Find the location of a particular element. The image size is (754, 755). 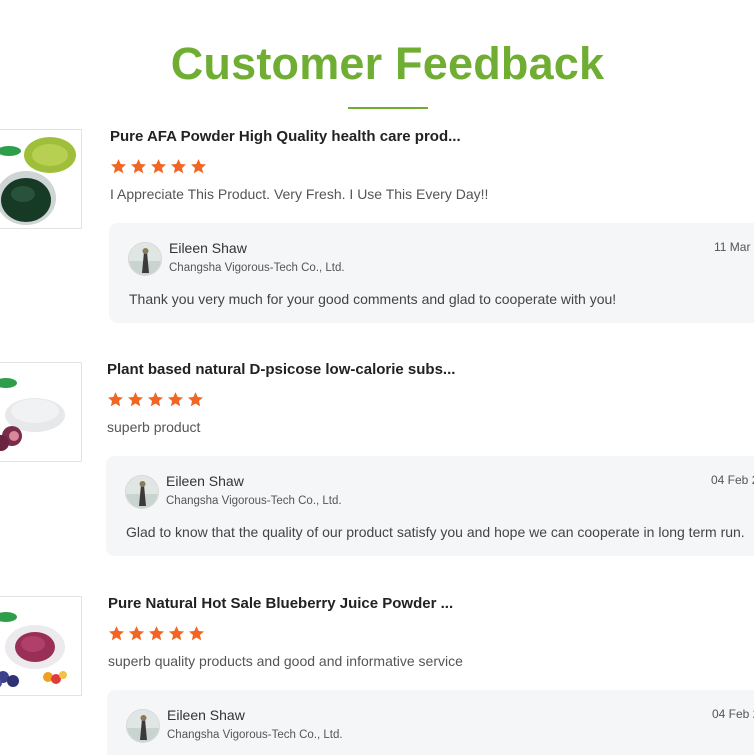

page-title: Customer Feedback is located at coordinates (387, 63).